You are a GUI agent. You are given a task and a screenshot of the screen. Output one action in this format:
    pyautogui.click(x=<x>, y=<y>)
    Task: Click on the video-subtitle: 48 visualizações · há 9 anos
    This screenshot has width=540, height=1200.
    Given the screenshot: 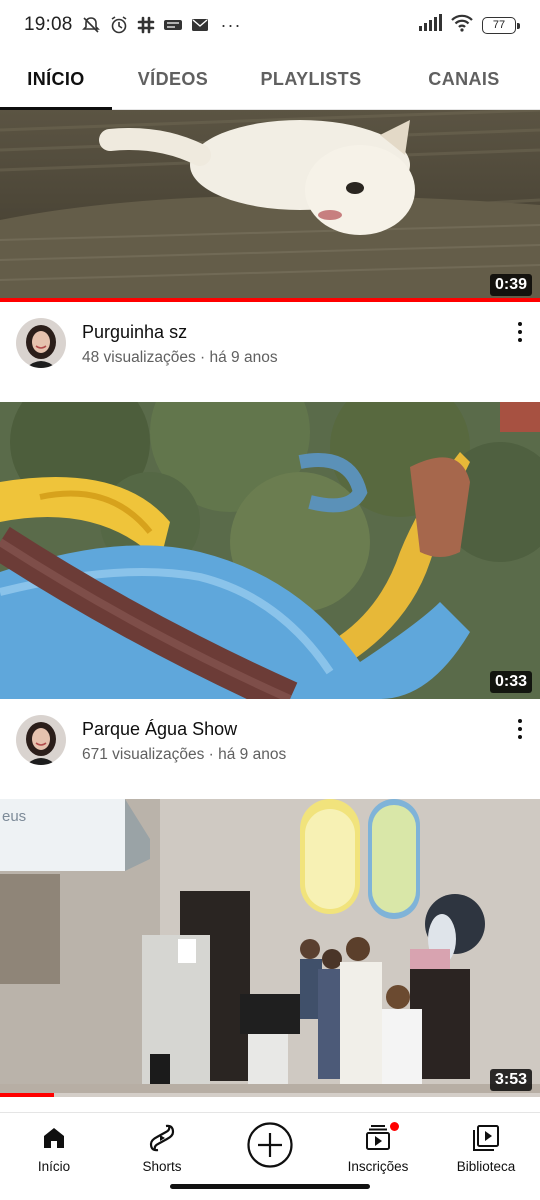 What is the action you would take?
    pyautogui.click(x=180, y=357)
    